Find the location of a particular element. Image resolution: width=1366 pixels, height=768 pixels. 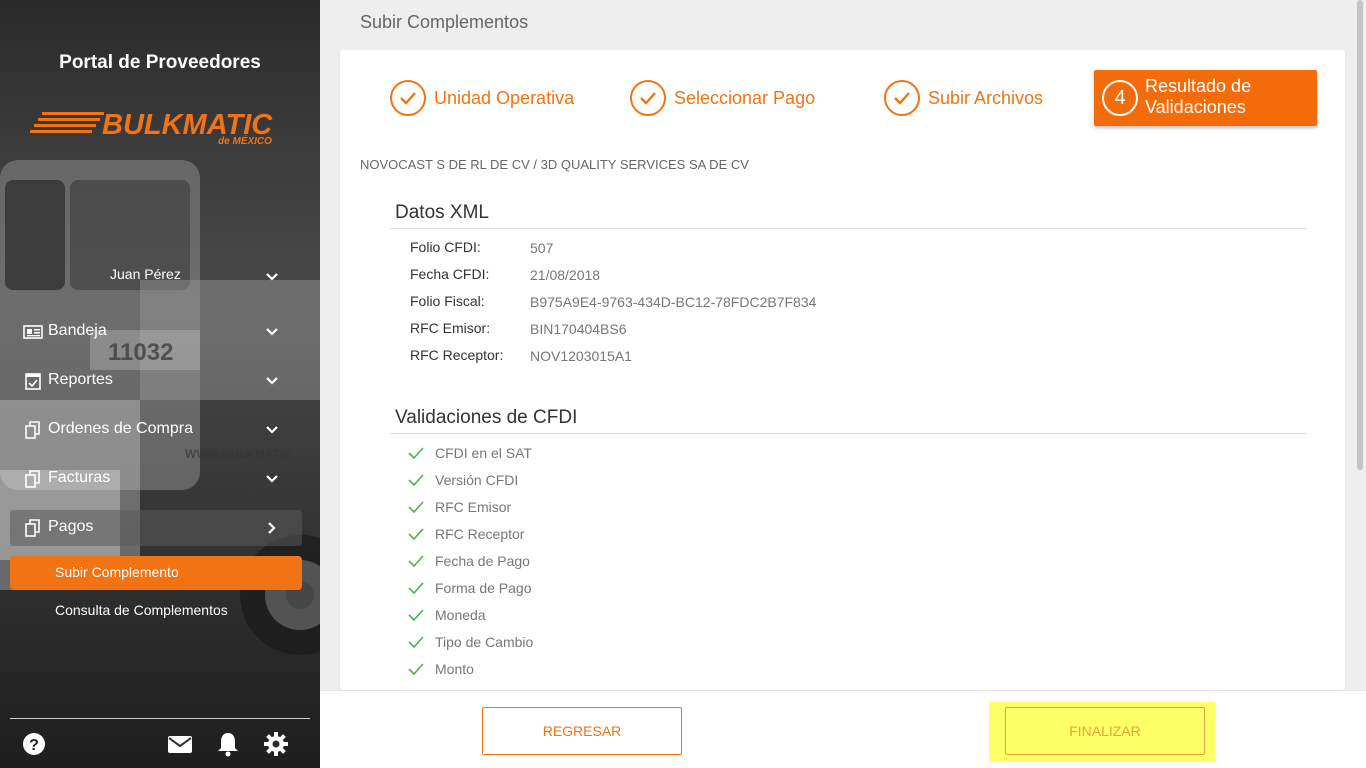

step-label: Subir Archivos is located at coordinates (986, 98).